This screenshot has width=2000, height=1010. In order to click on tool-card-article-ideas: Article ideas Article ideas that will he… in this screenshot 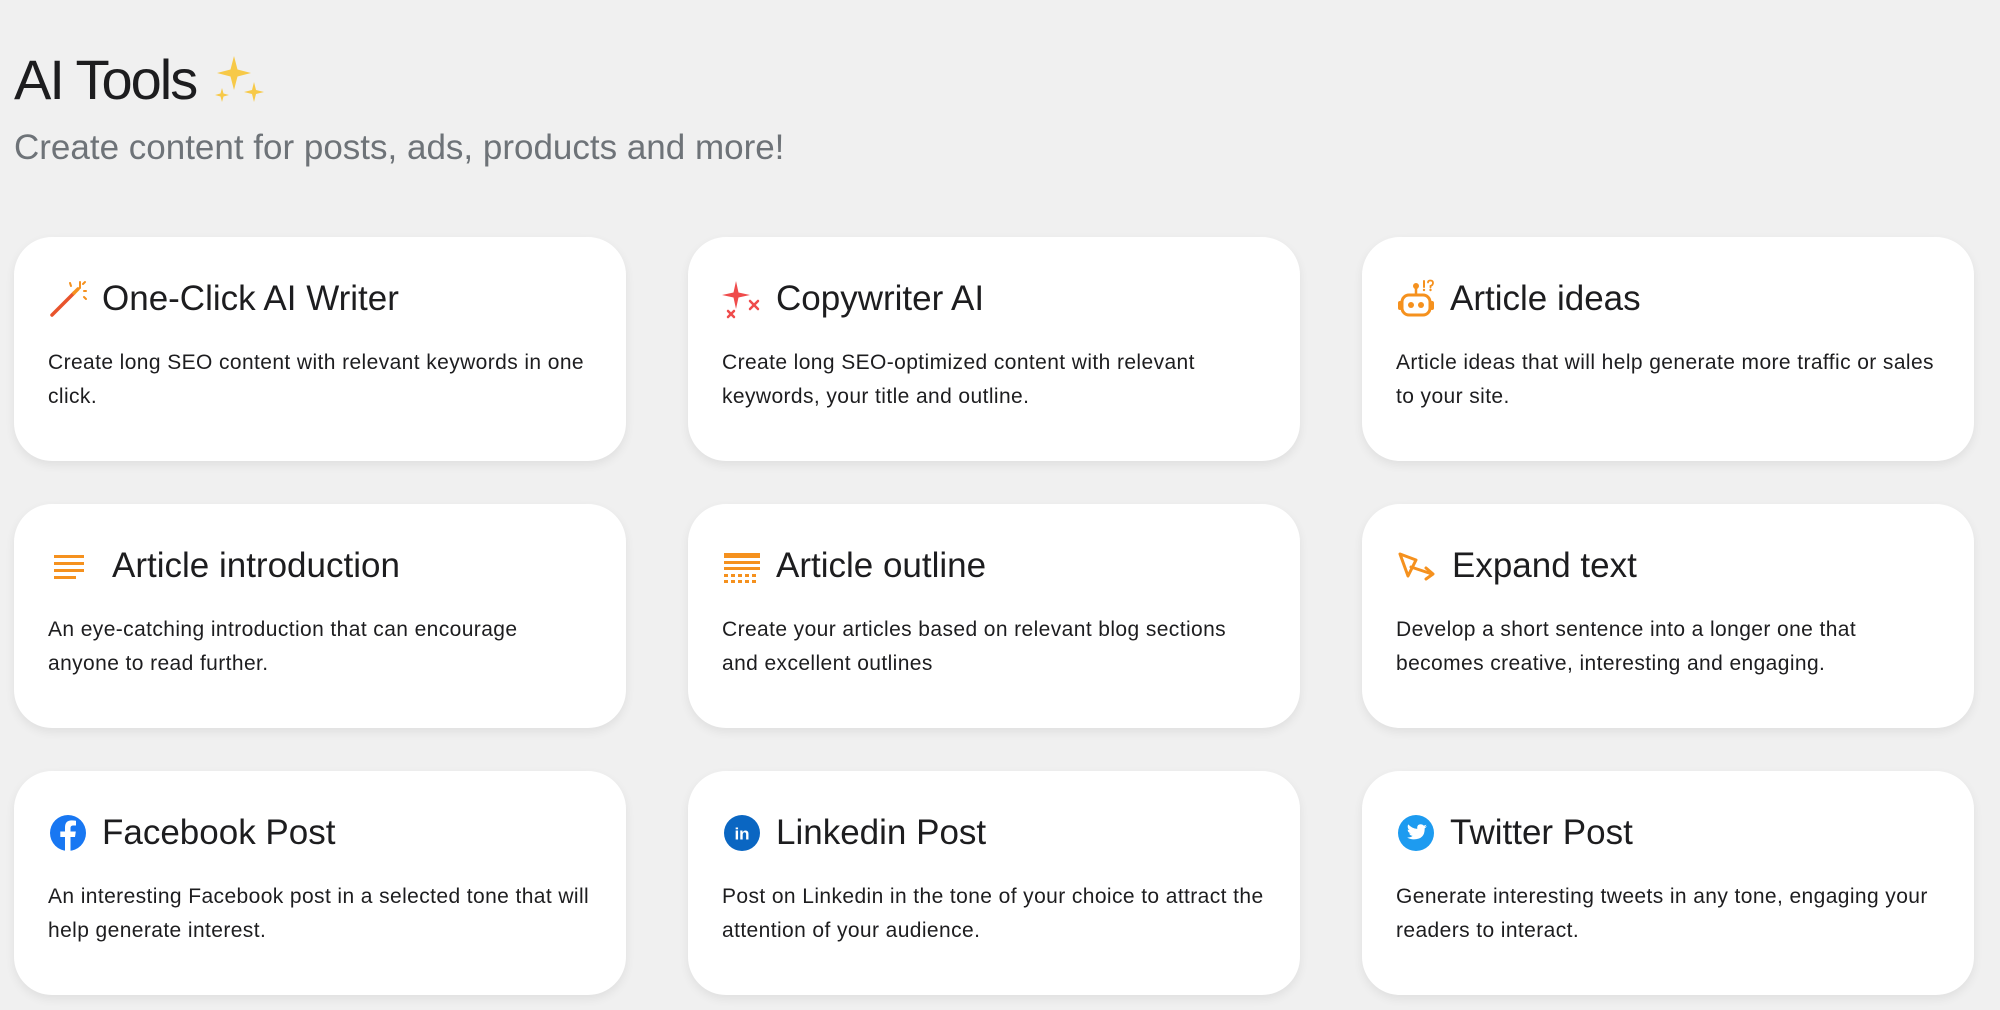, I will do `click(1668, 349)`.